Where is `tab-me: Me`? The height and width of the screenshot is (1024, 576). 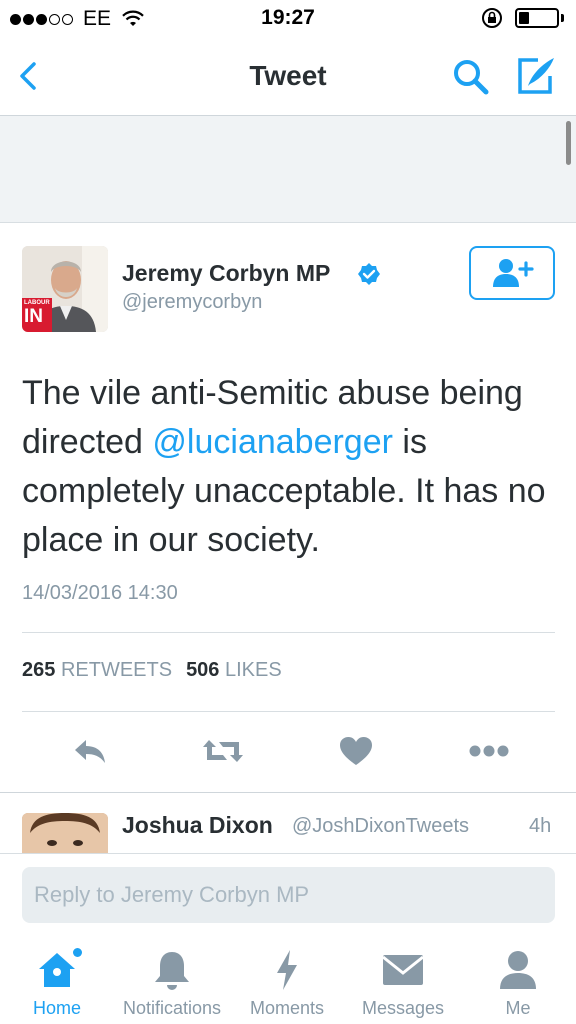 tab-me: Me is located at coordinates (517, 983).